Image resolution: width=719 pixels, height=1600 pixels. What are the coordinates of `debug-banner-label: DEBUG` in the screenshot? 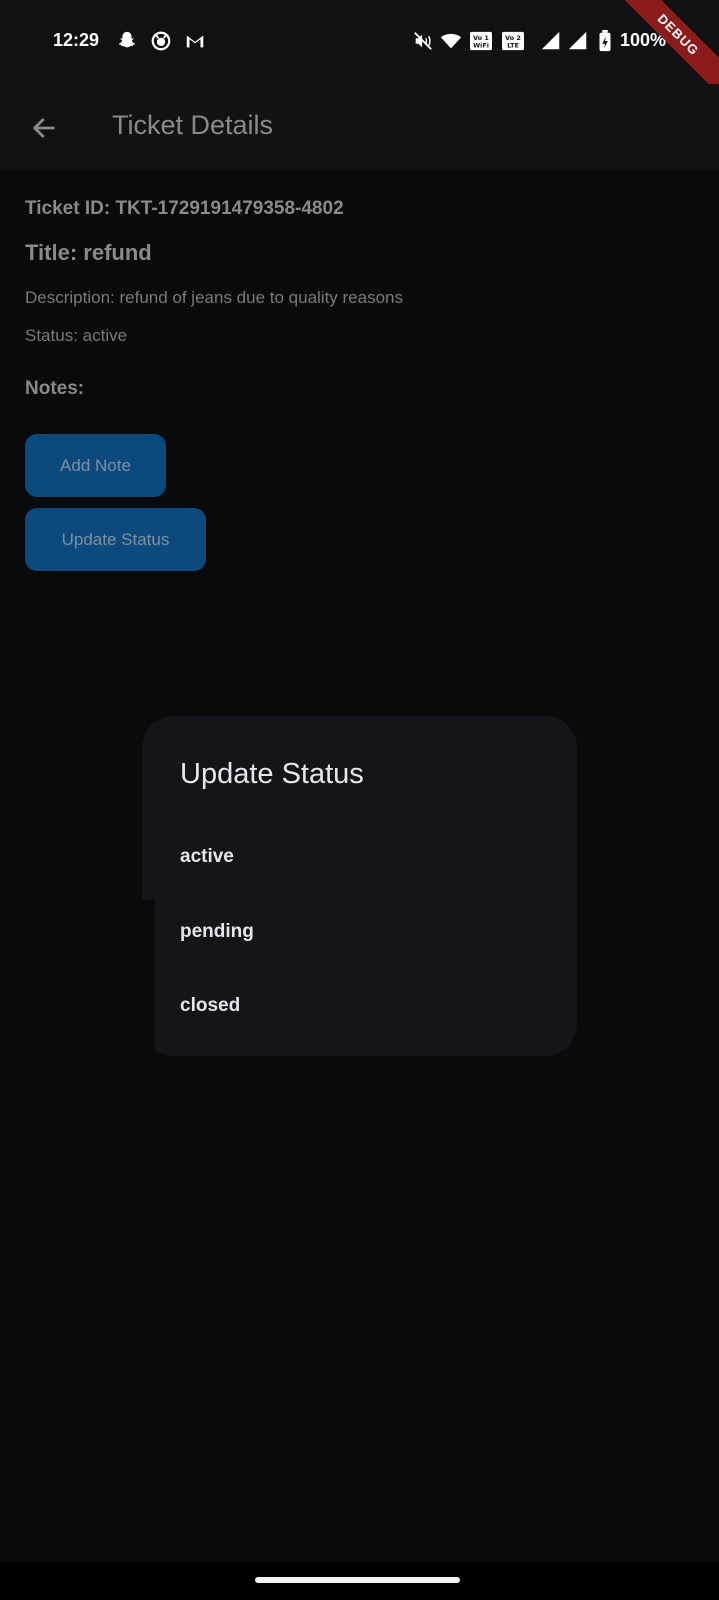 It's located at (669, 49).